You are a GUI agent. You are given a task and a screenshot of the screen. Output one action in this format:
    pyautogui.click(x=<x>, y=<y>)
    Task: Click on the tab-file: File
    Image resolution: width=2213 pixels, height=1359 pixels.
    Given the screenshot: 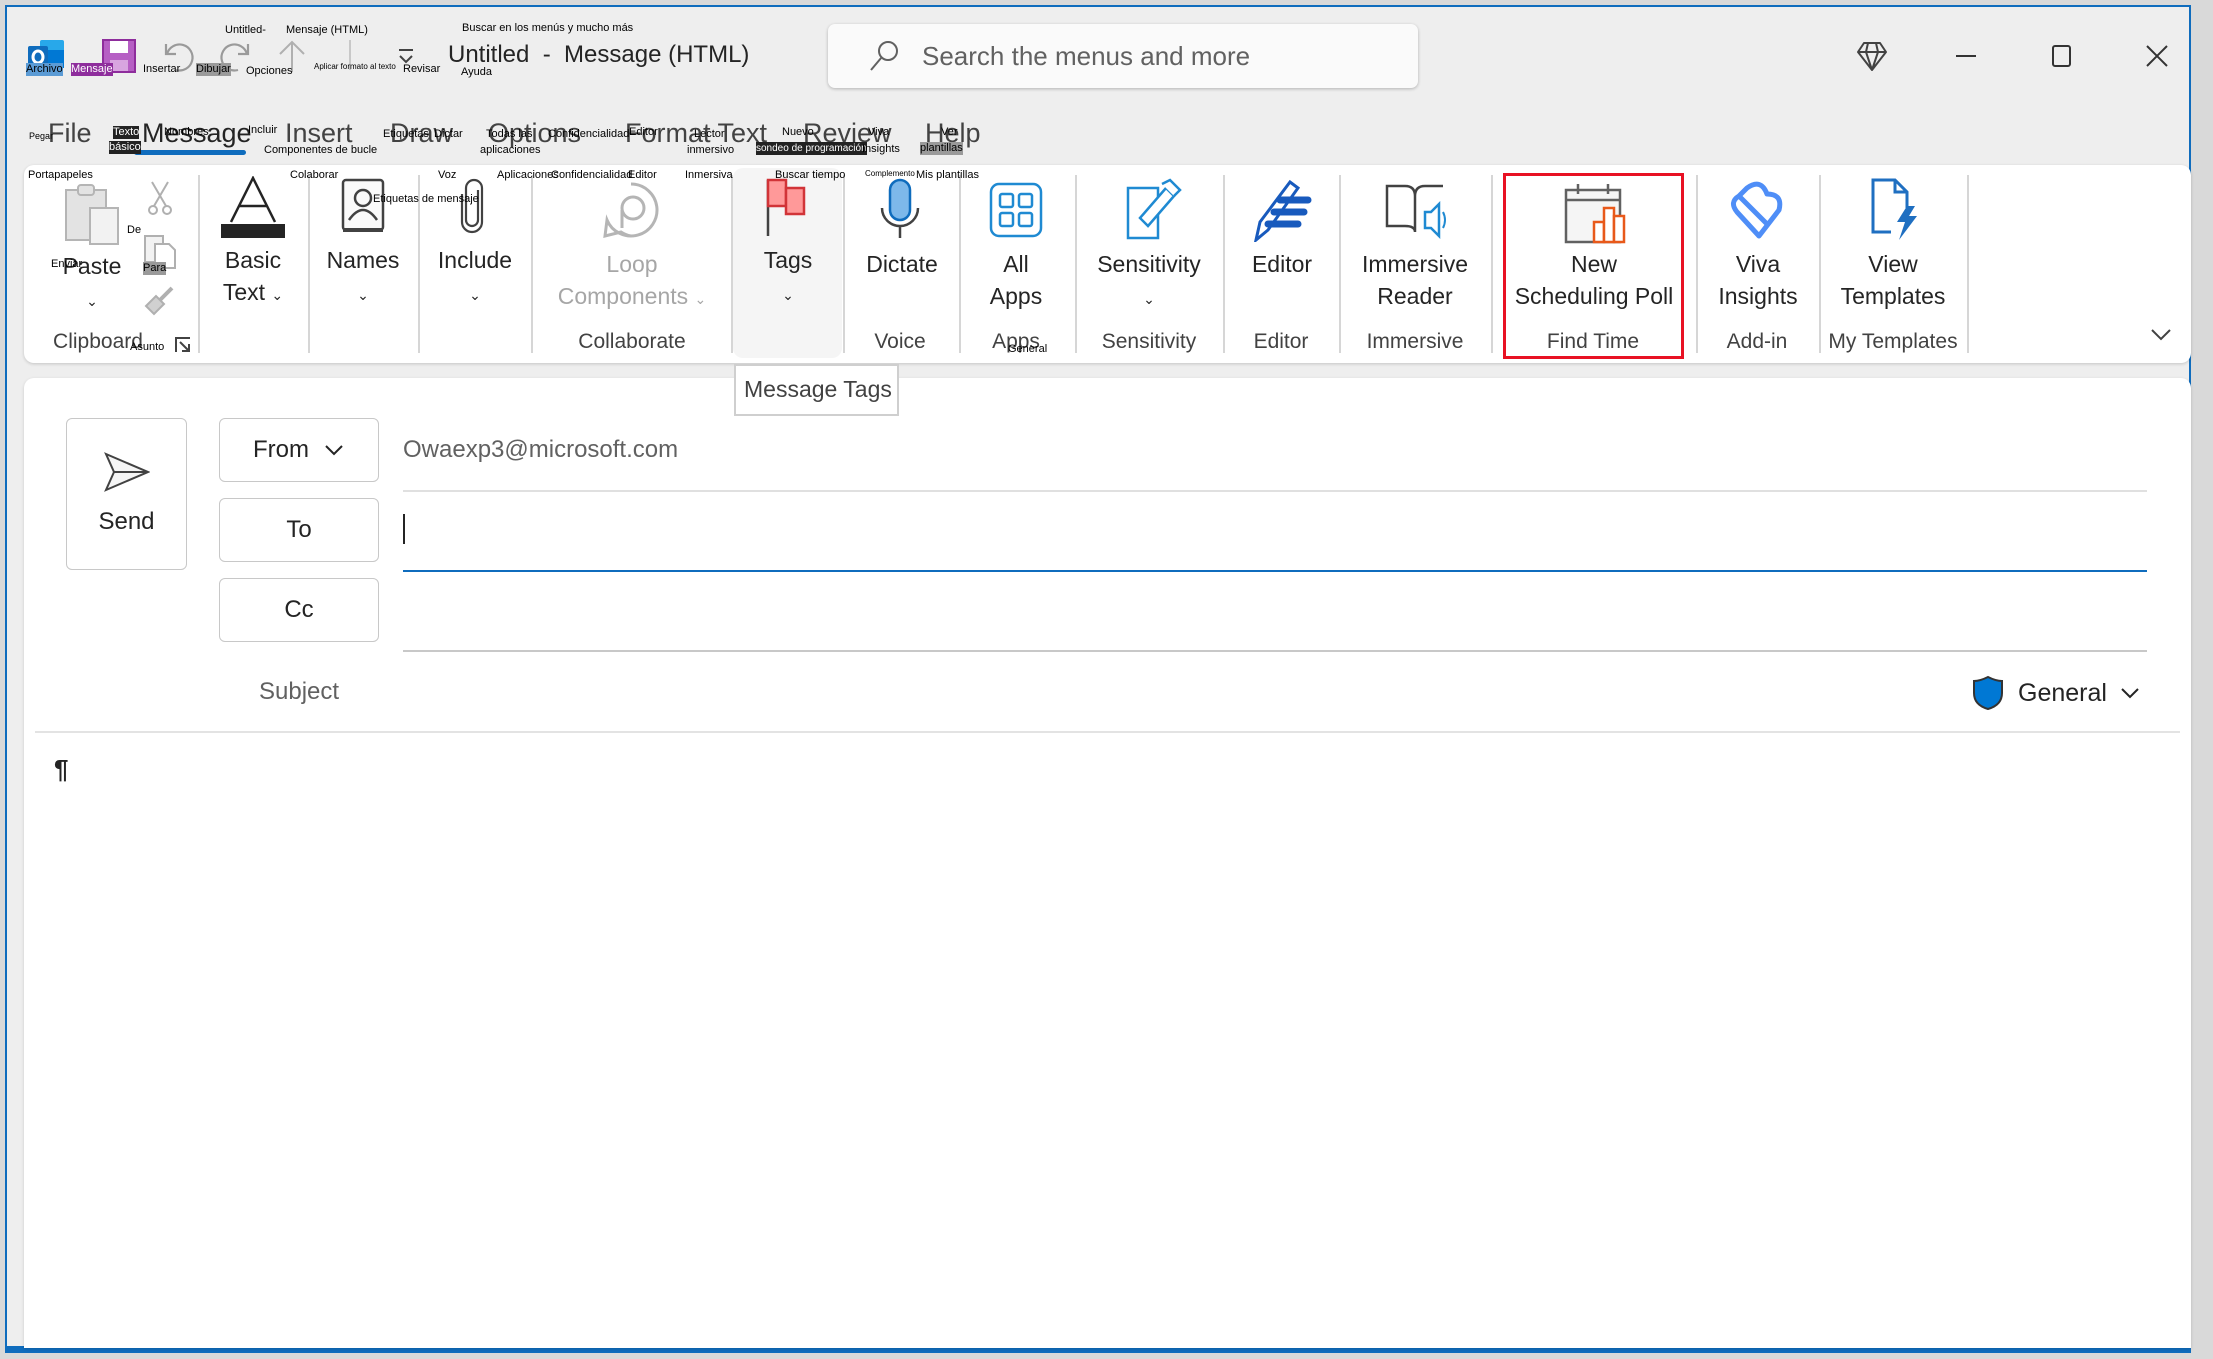 What is the action you would take?
    pyautogui.click(x=70, y=133)
    